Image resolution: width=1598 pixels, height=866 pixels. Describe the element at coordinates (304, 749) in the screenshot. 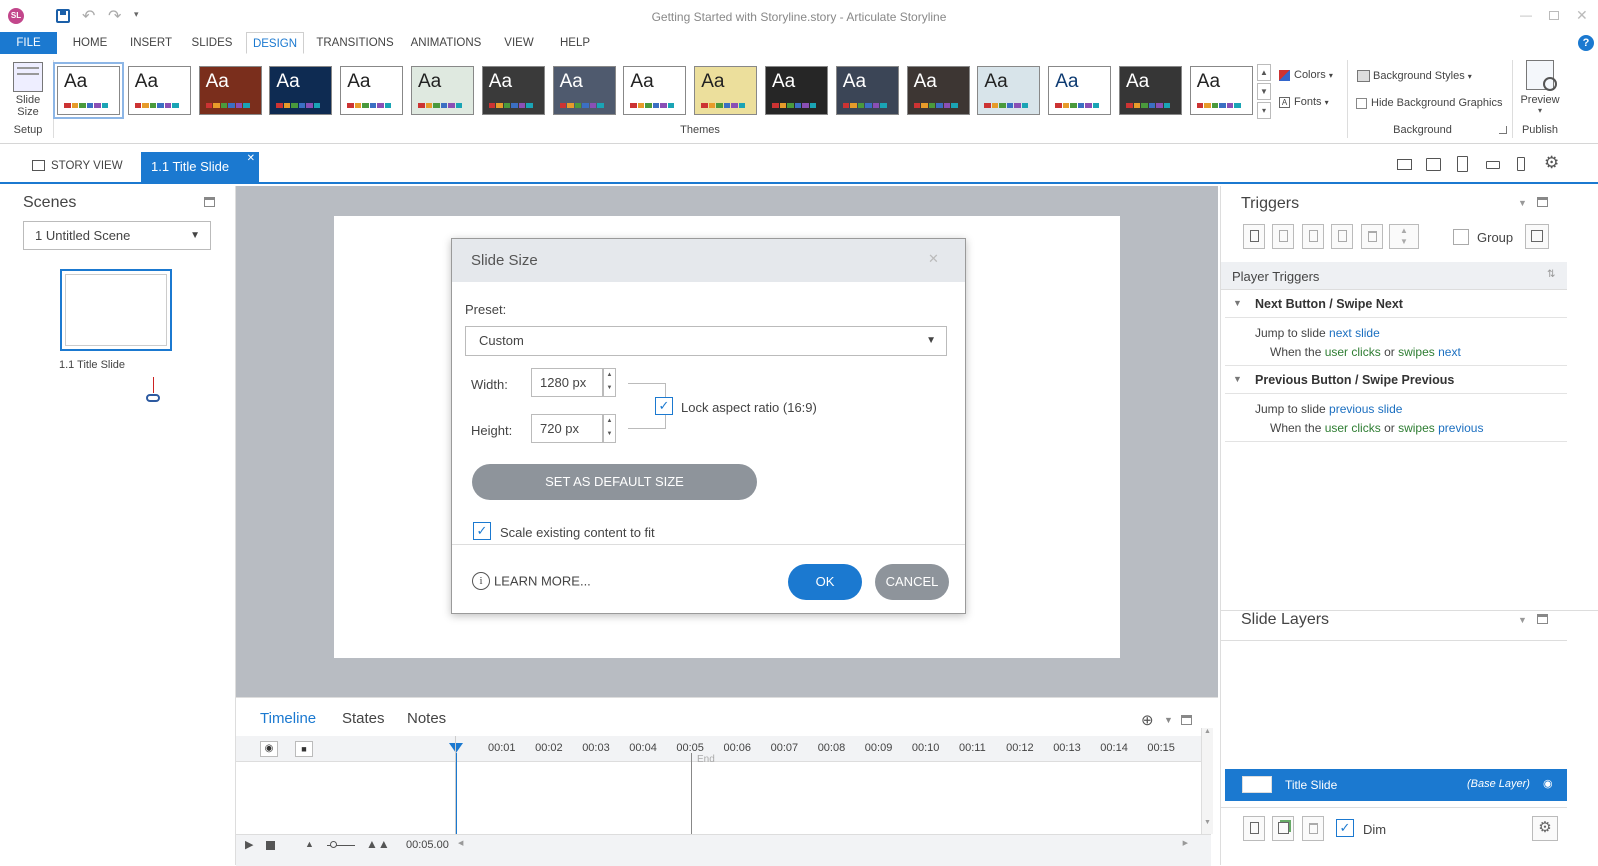

I see `lock-icon: ■` at that location.